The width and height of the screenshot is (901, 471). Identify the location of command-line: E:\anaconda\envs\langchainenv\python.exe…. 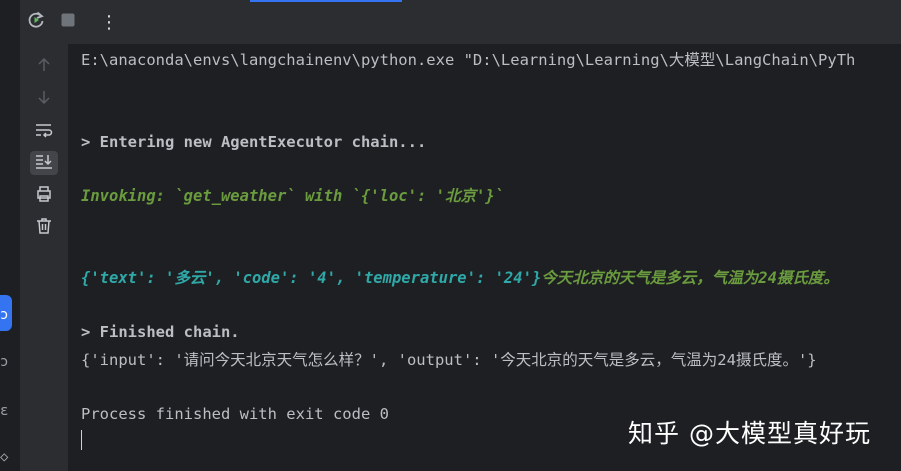
(468, 60).